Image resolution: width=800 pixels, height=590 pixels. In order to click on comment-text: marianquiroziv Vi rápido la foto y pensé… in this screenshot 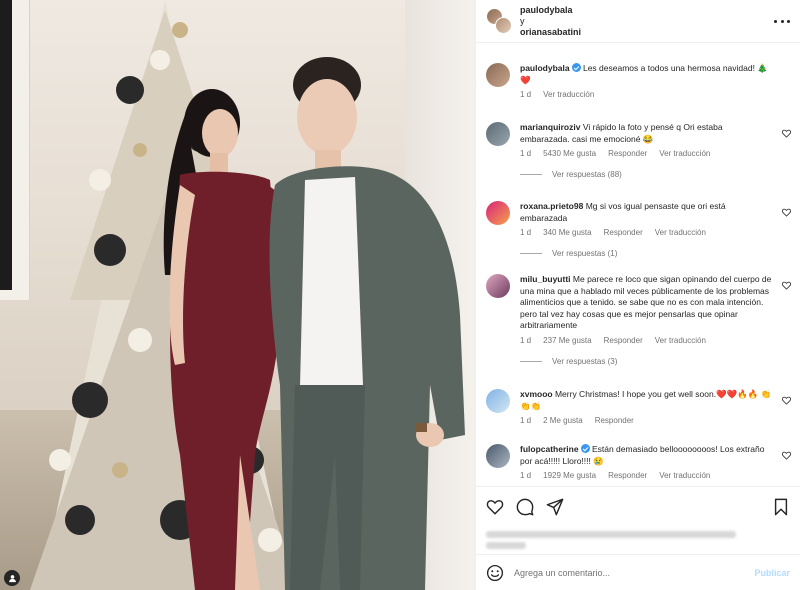, I will do `click(646, 133)`.